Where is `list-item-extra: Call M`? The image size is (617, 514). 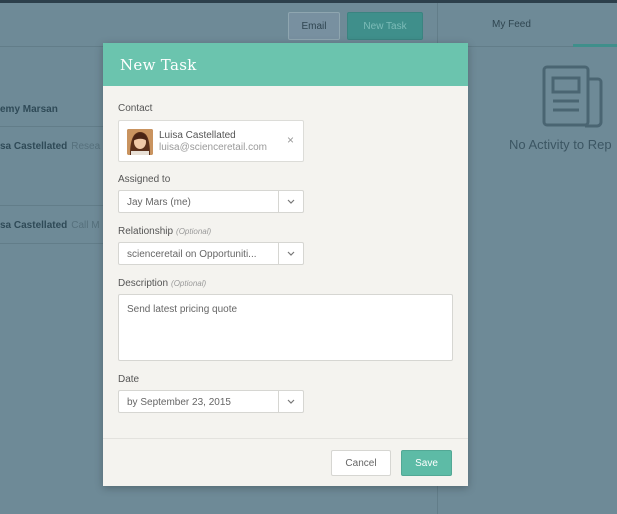 list-item-extra: Call M is located at coordinates (85, 225).